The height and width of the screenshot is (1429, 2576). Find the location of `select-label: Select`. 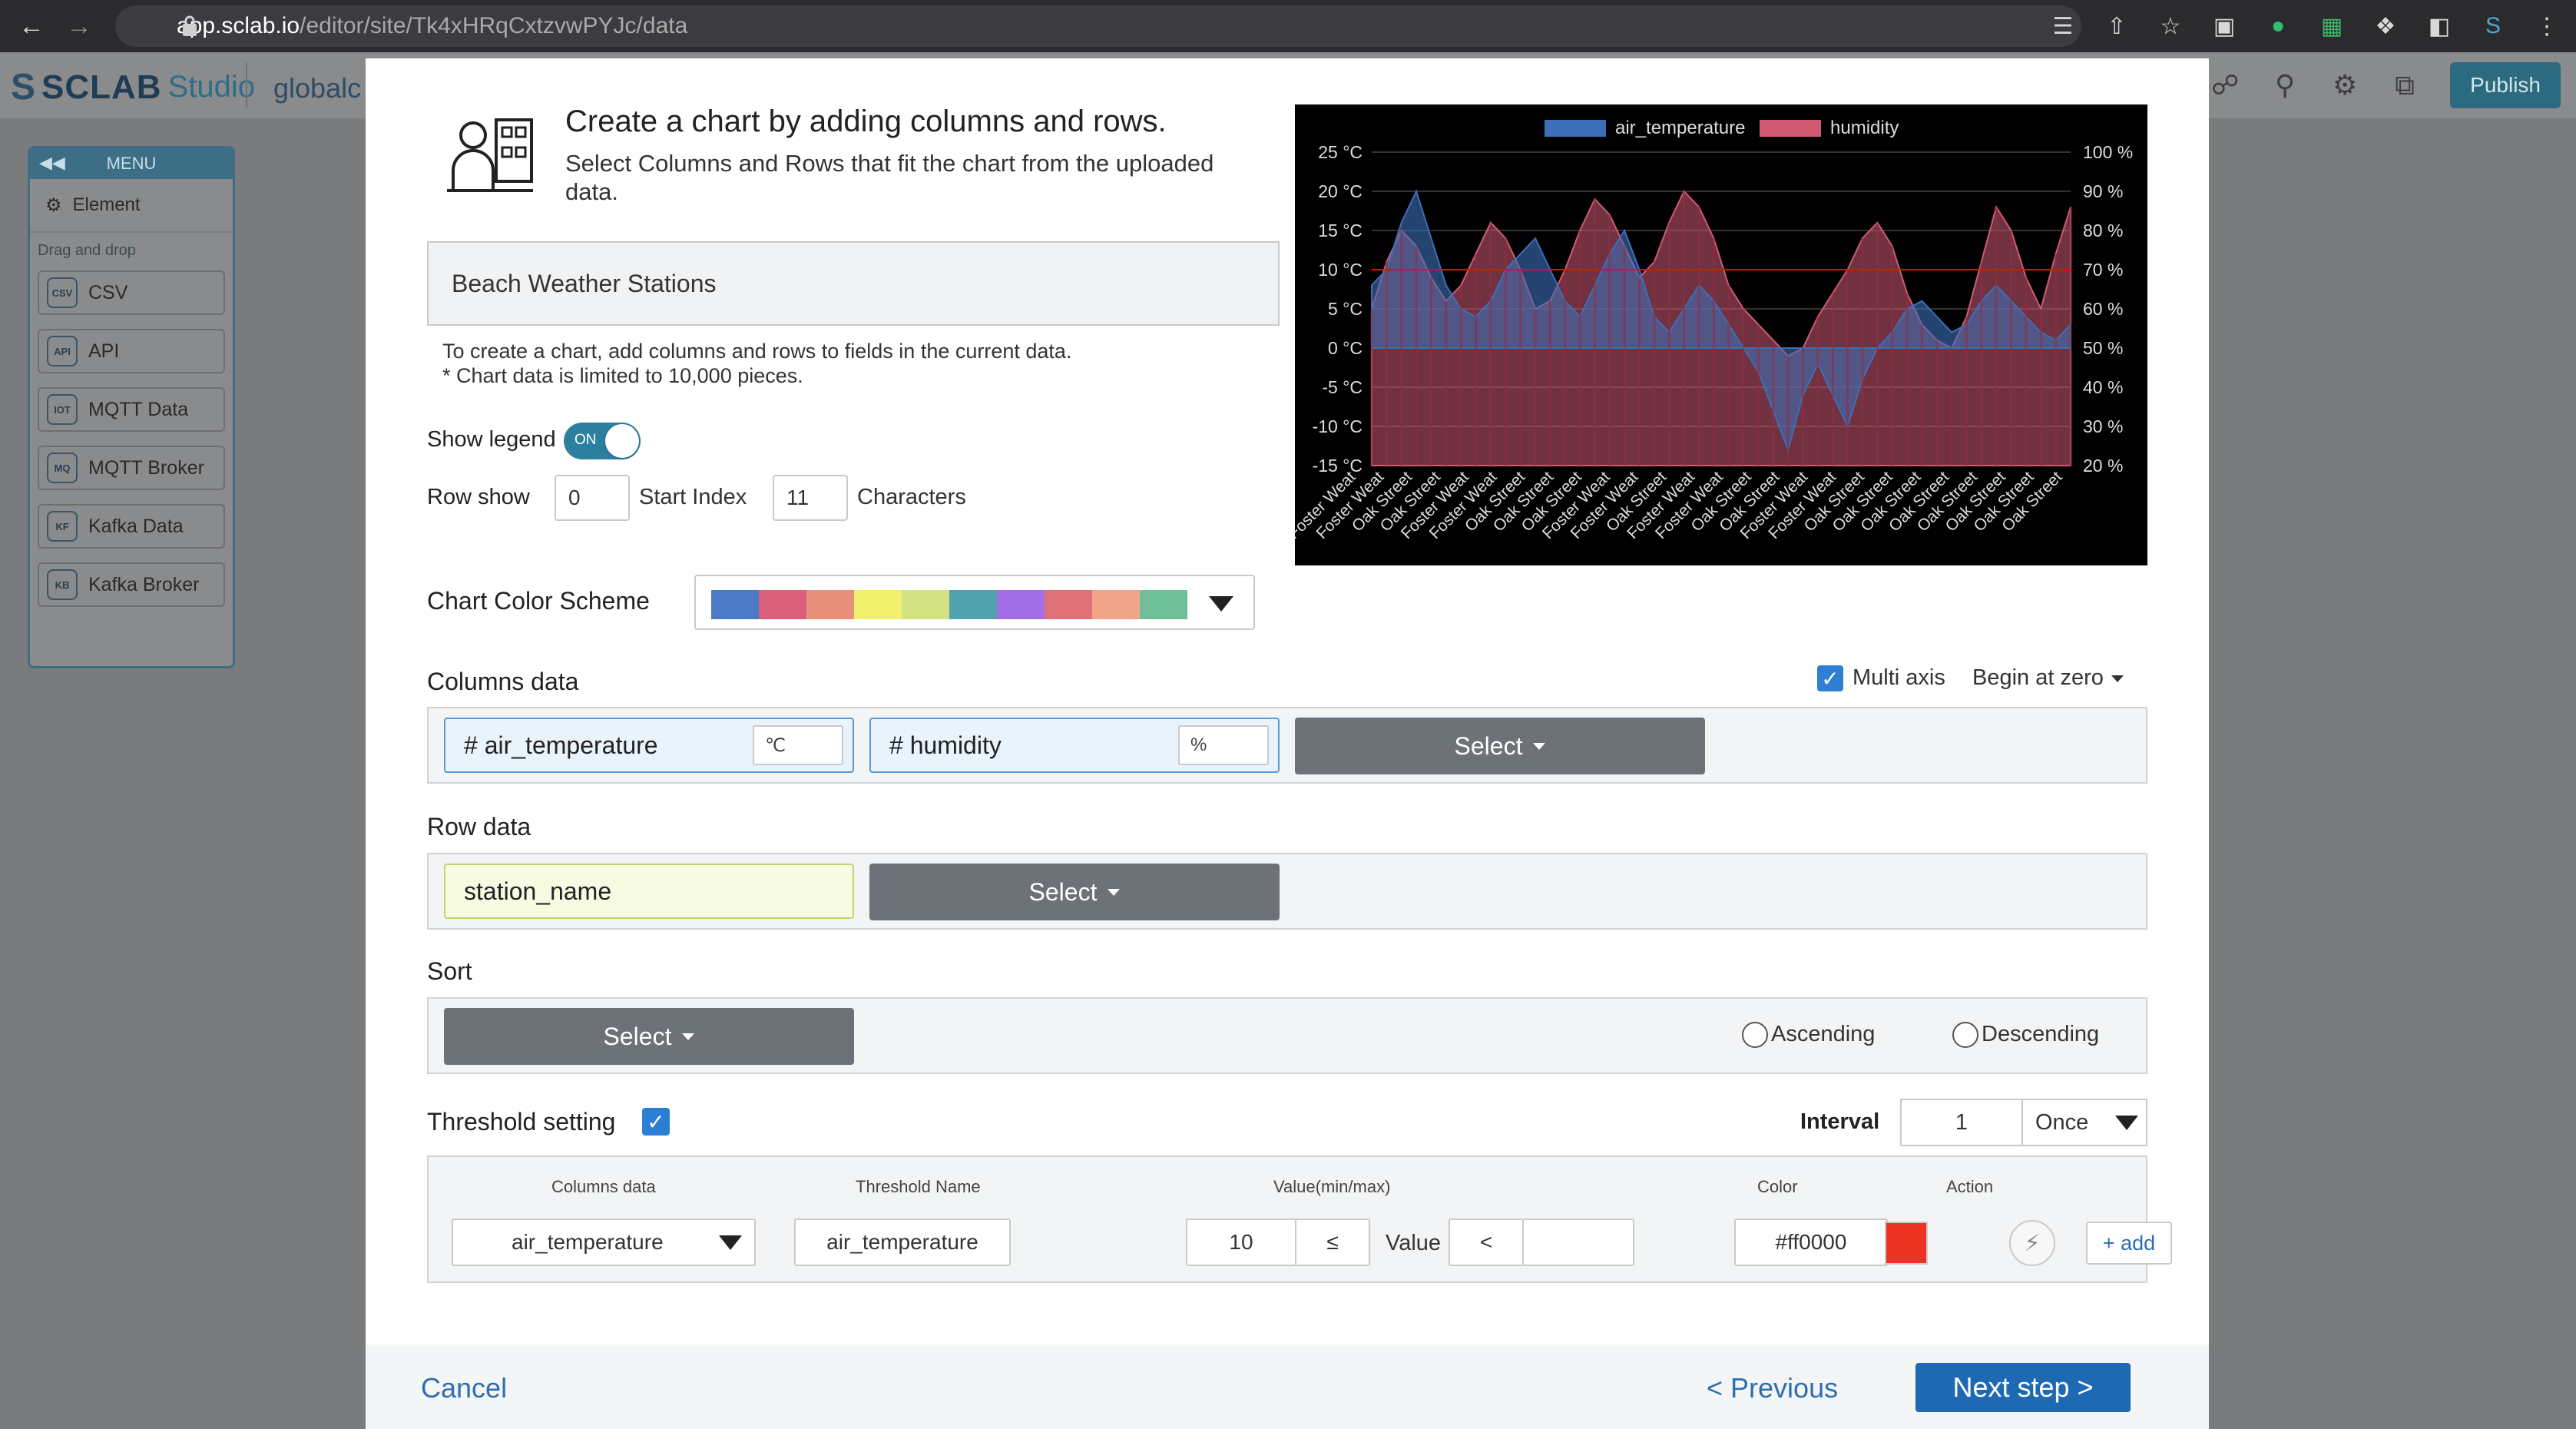

select-label: Select is located at coordinates (637, 1036).